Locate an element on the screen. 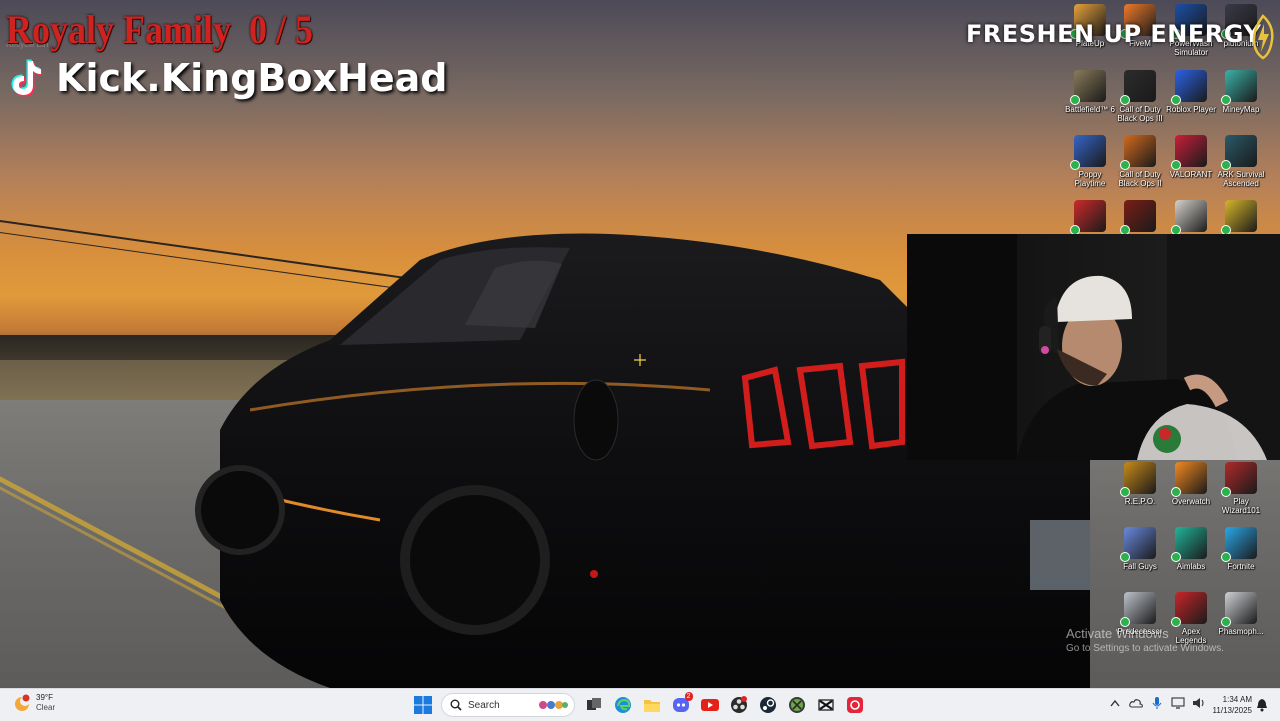  skull-app-icon is located at coordinates (1189, 217).